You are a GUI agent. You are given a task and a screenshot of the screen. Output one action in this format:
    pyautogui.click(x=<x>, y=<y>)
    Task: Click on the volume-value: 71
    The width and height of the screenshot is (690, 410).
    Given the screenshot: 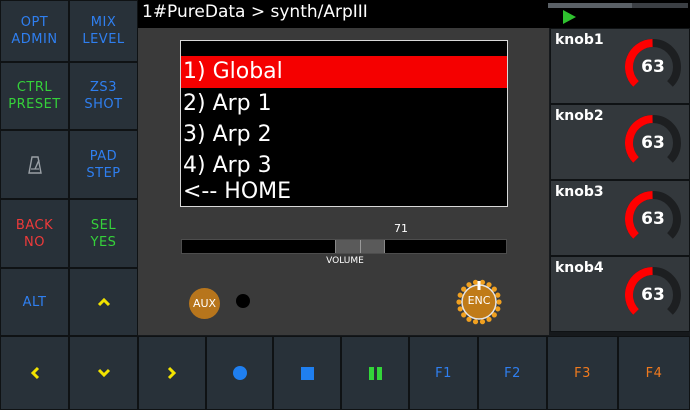 What is the action you would take?
    pyautogui.click(x=401, y=228)
    